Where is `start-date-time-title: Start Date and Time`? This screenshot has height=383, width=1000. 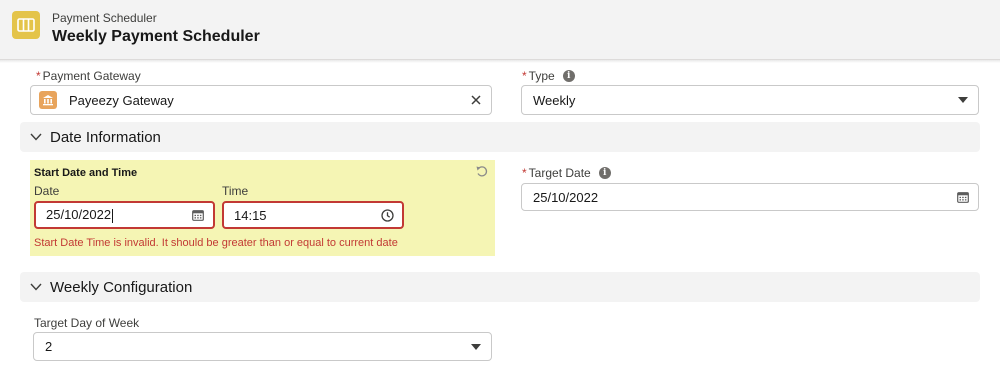 start-date-time-title: Start Date and Time is located at coordinates (86, 173).